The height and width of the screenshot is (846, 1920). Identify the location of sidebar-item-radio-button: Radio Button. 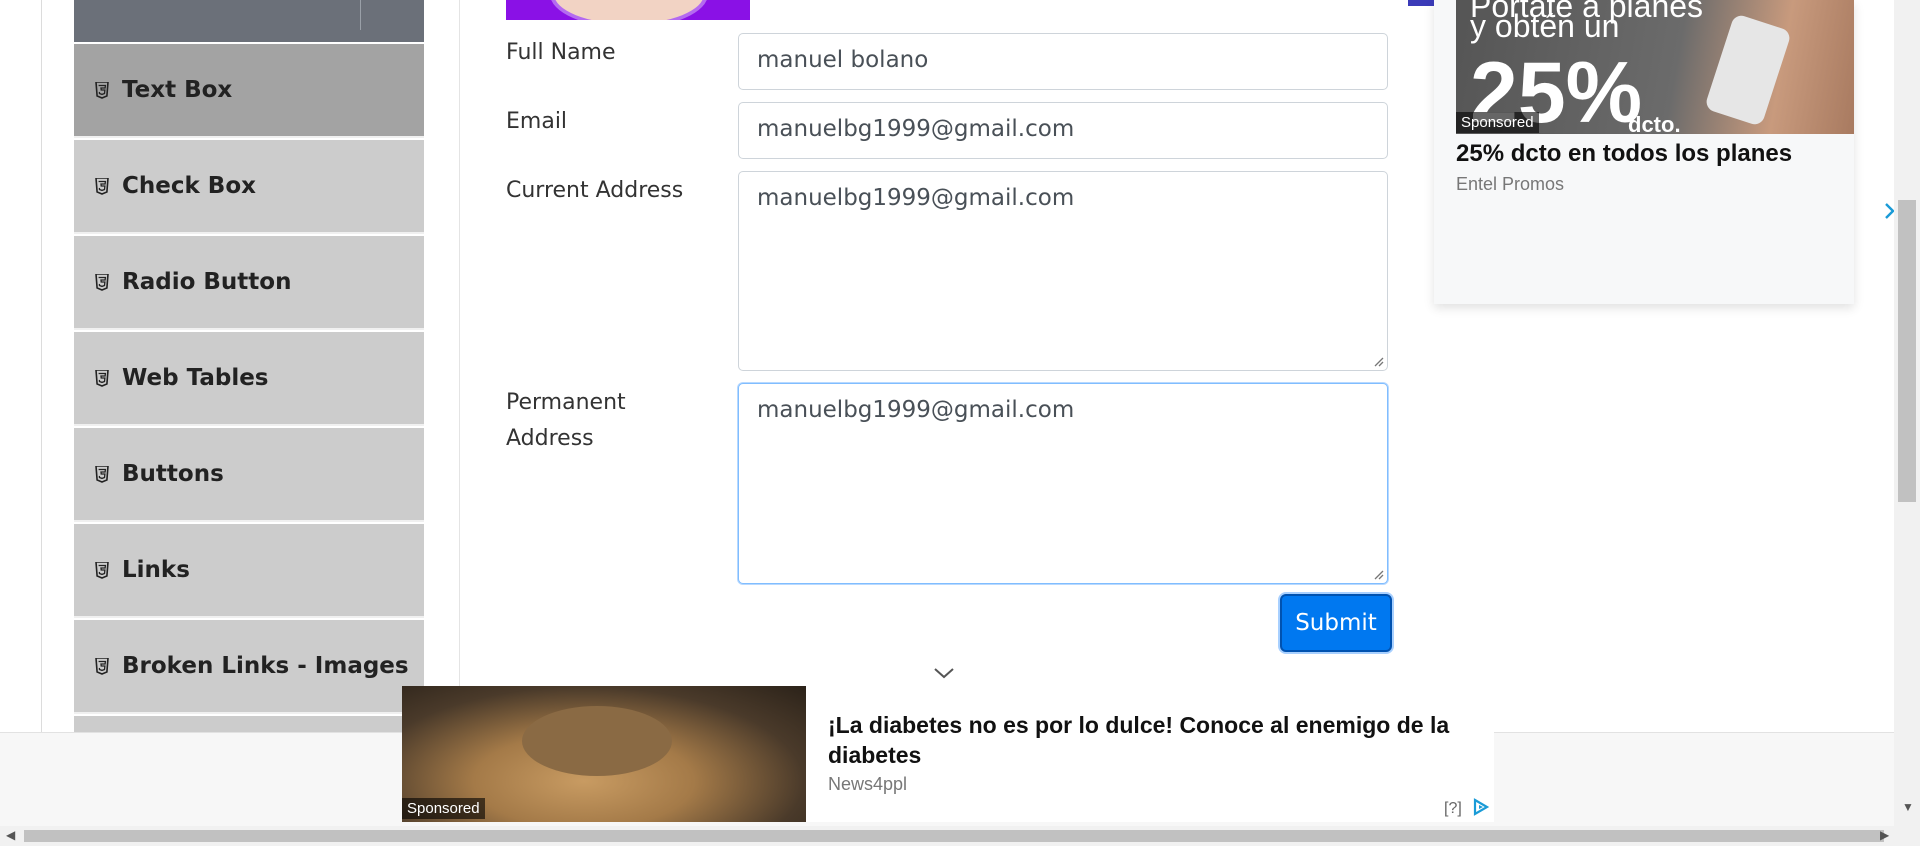
(249, 283).